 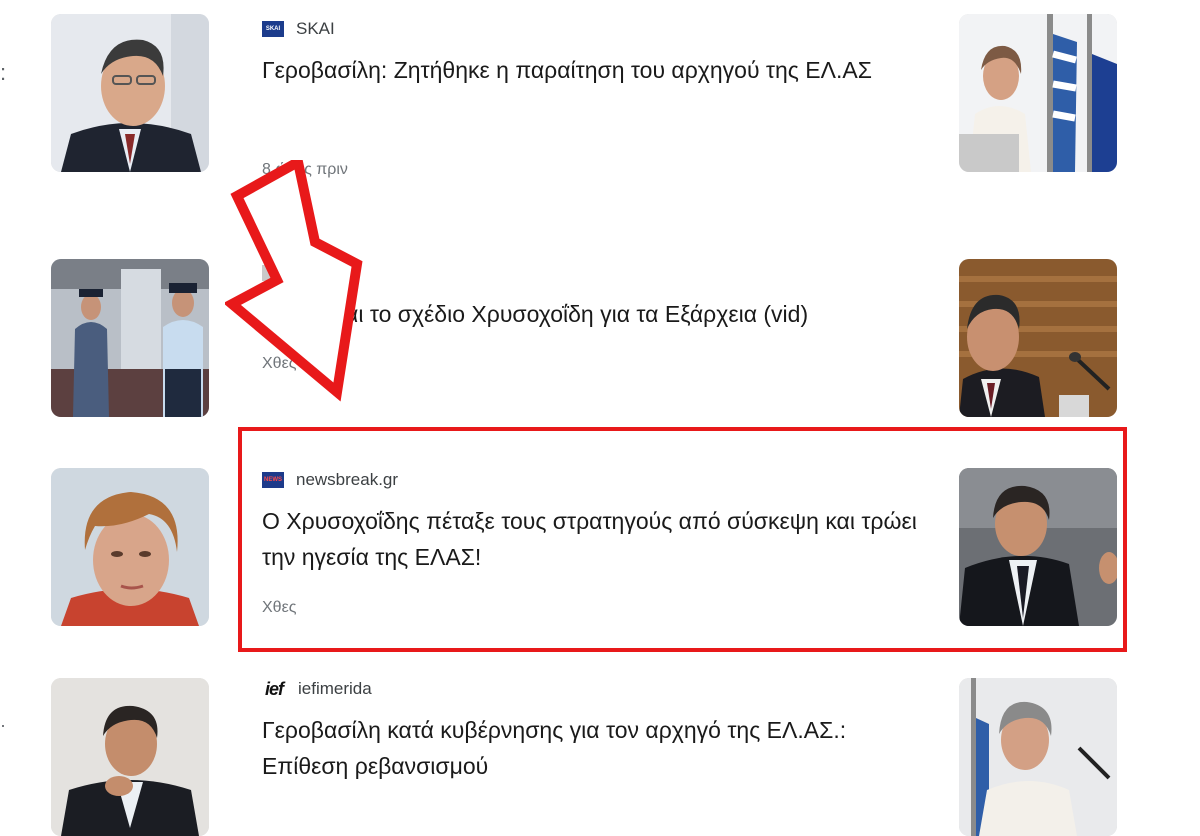 I want to click on article-4-right-image, so click(x=1038, y=757).